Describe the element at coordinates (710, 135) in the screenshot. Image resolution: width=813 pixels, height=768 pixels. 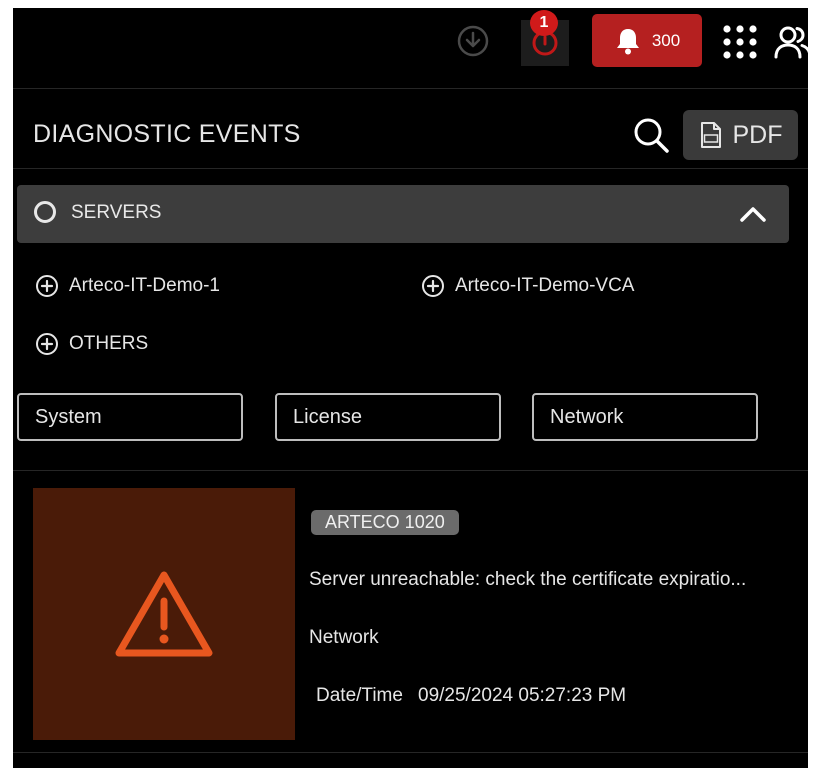
I see `pdf-file-icon` at that location.